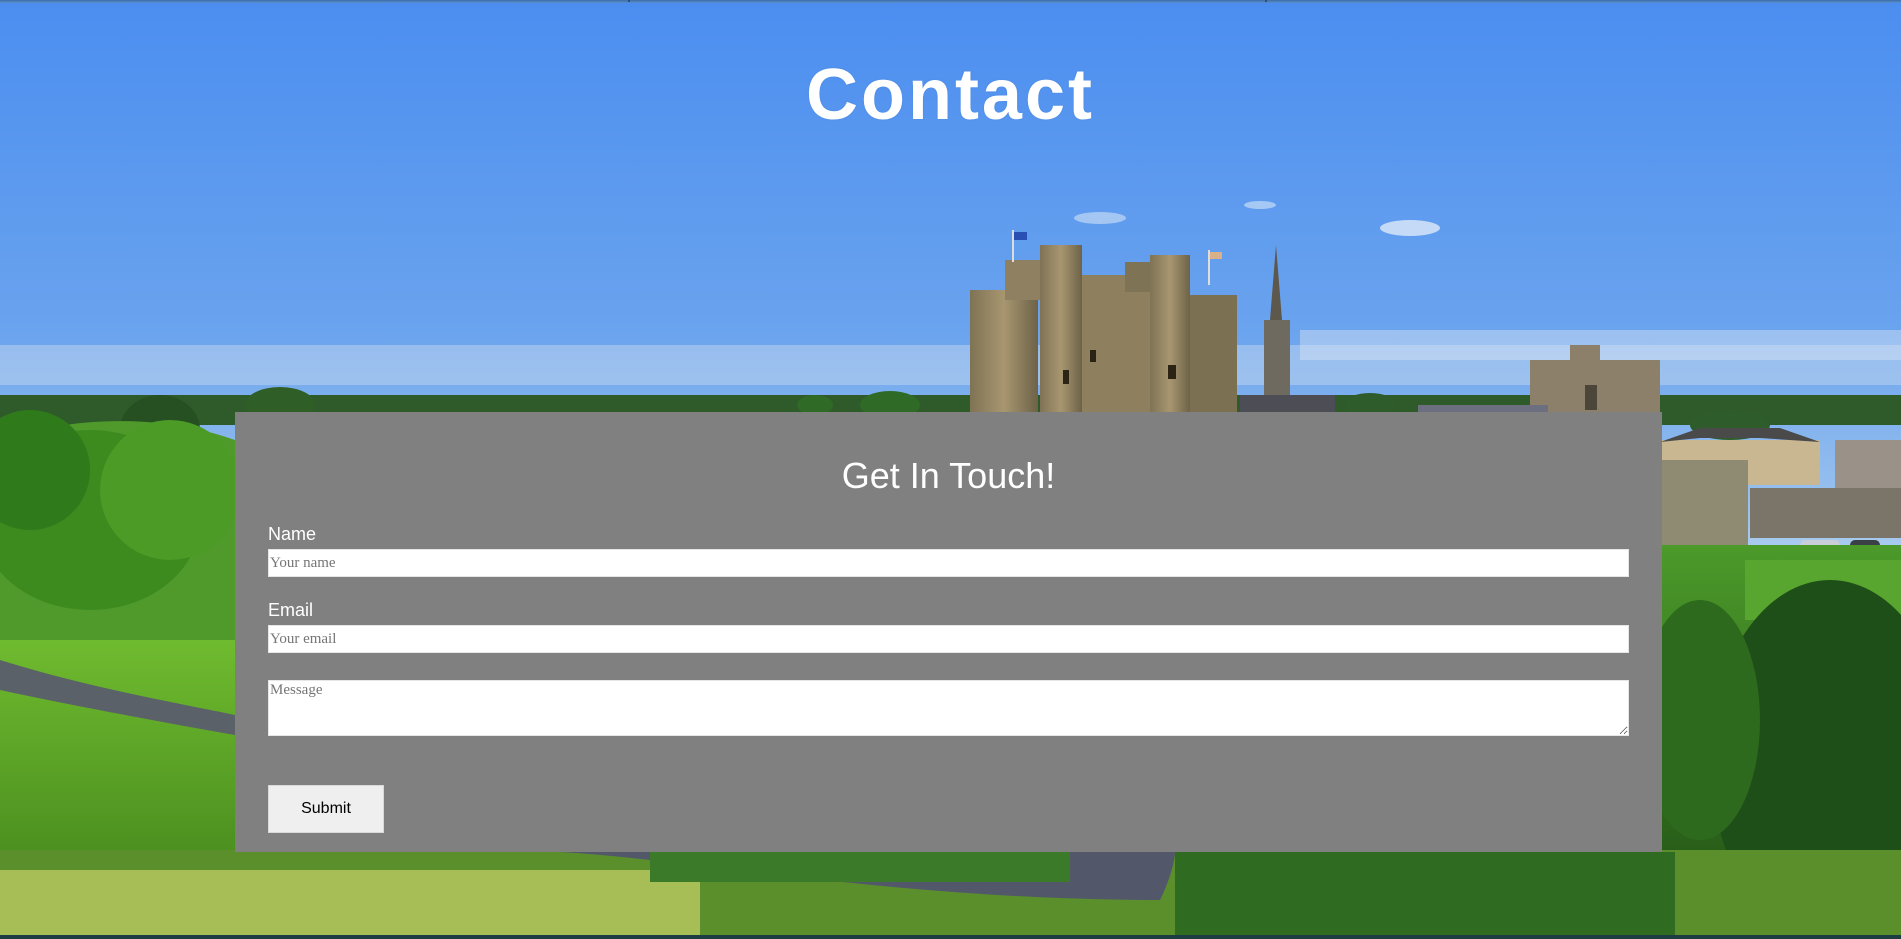  Describe the element at coordinates (292, 534) in the screenshot. I see `name-label: Name` at that location.